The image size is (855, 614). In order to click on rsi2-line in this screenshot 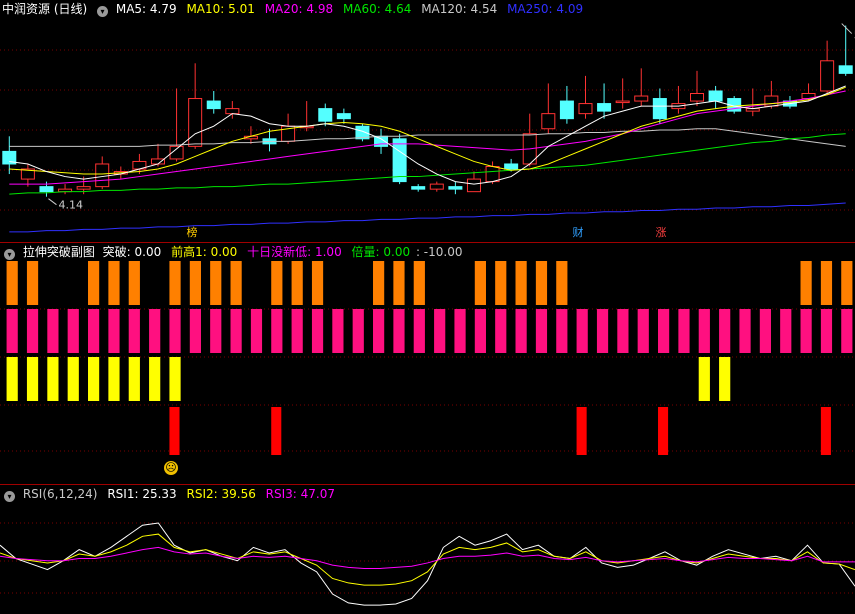, I will do `click(427, 559)`.